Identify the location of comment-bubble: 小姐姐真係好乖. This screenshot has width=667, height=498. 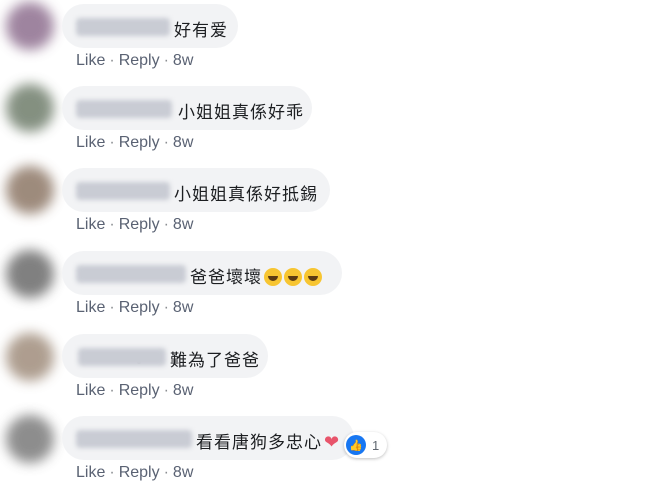
(187, 108).